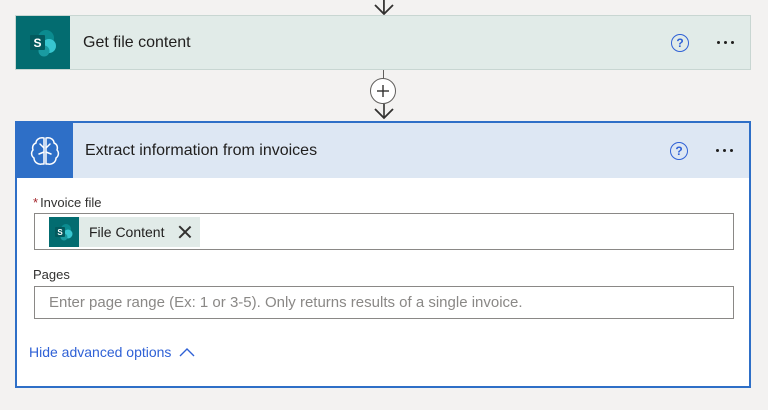  I want to click on ai-builder-brain-icon, so click(45, 150).